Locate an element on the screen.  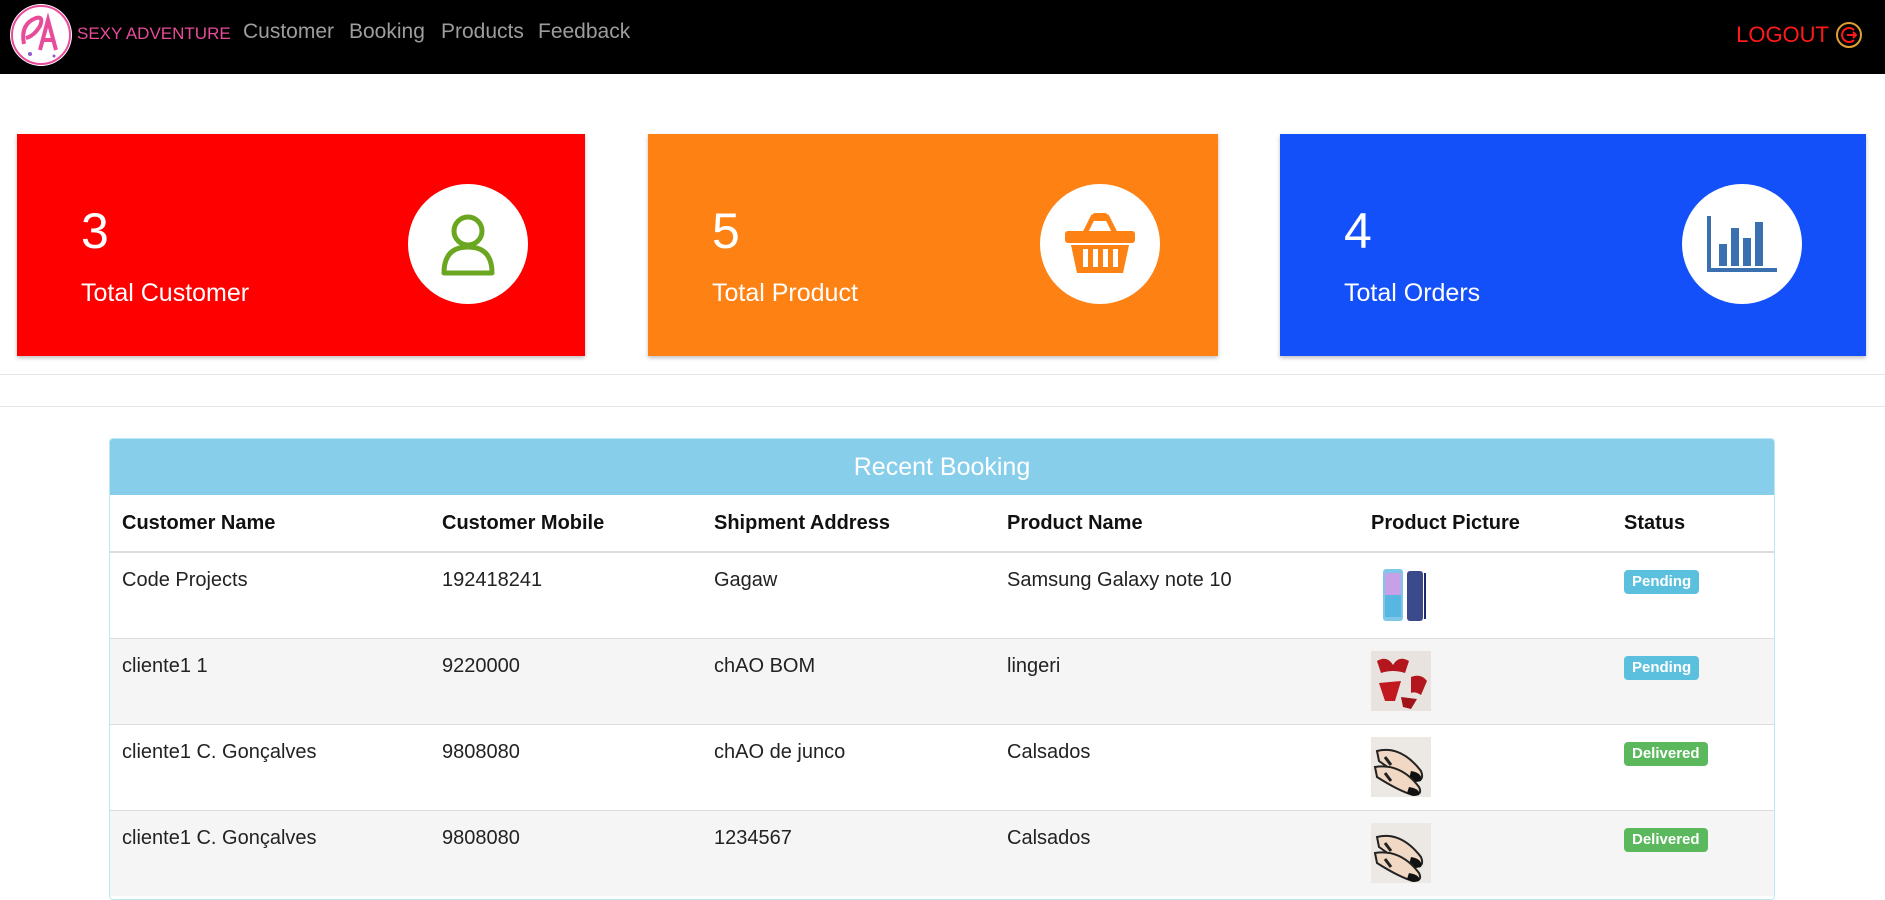
logout-icon is located at coordinates (1849, 35).